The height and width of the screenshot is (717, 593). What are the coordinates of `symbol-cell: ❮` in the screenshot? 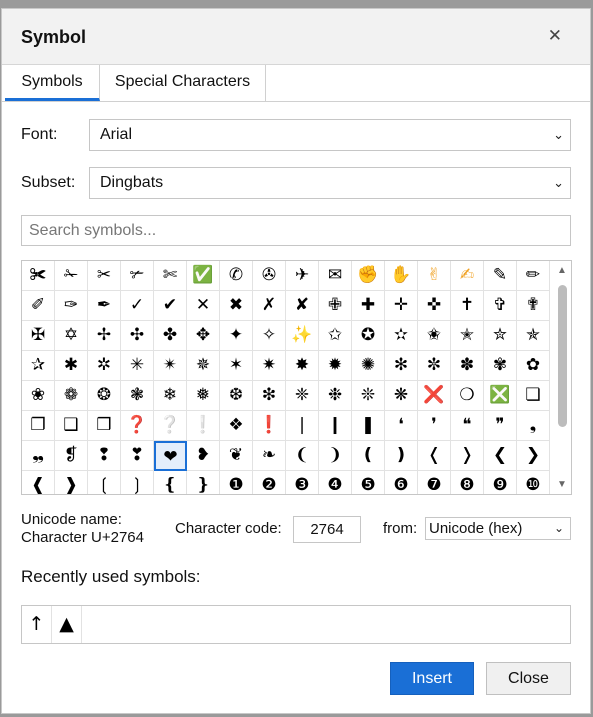 It's located at (500, 456).